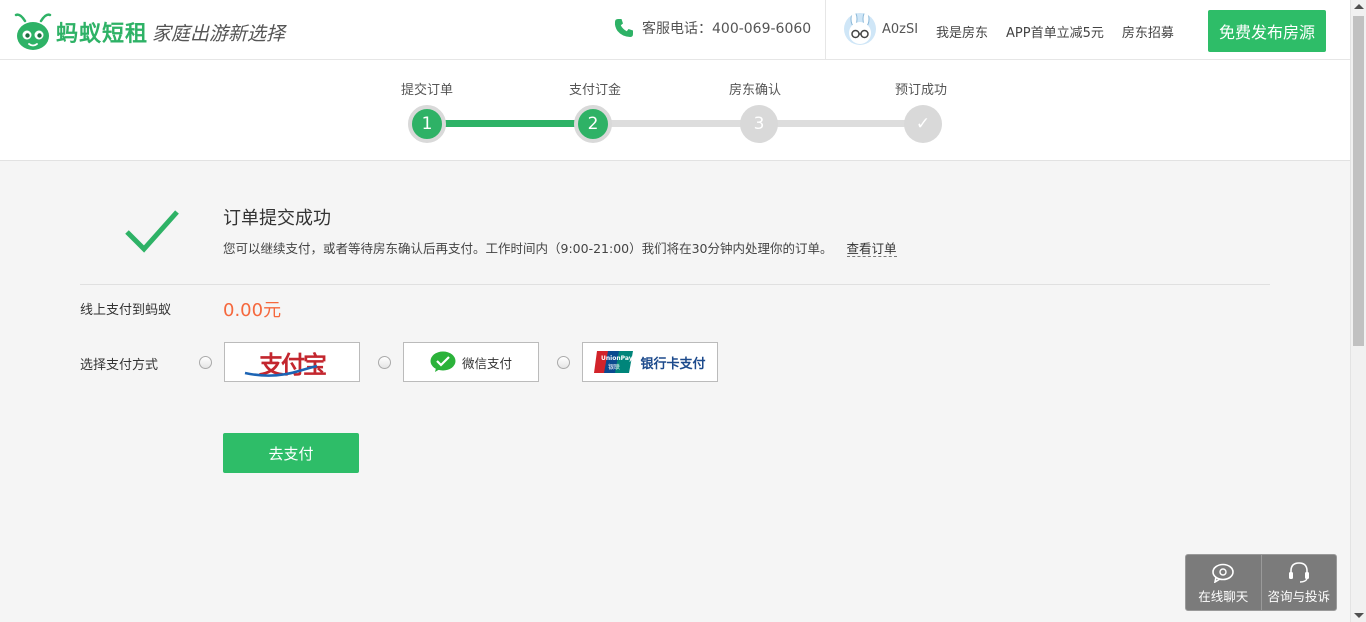  I want to click on pay-option-unionpay: UnionPay 银联 银行卡支付, so click(650, 362).